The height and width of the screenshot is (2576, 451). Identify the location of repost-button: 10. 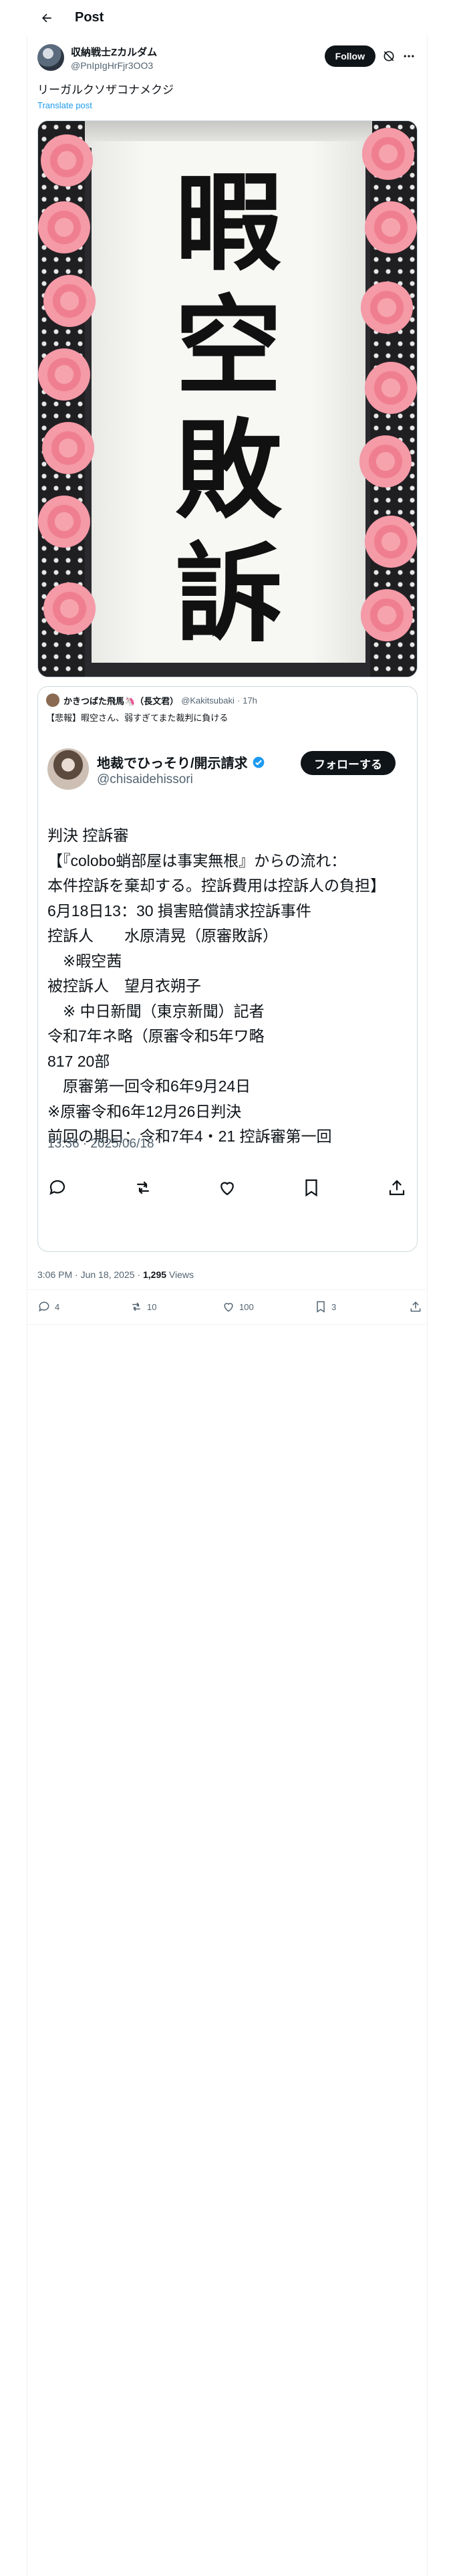
(143, 1306).